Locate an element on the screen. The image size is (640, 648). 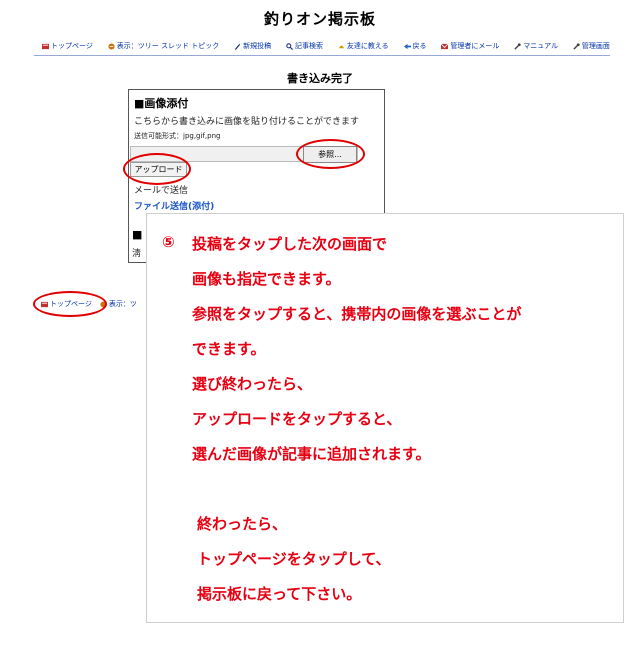
callout-line-10: 掲示板に戻って下さい。 is located at coordinates (279, 594).